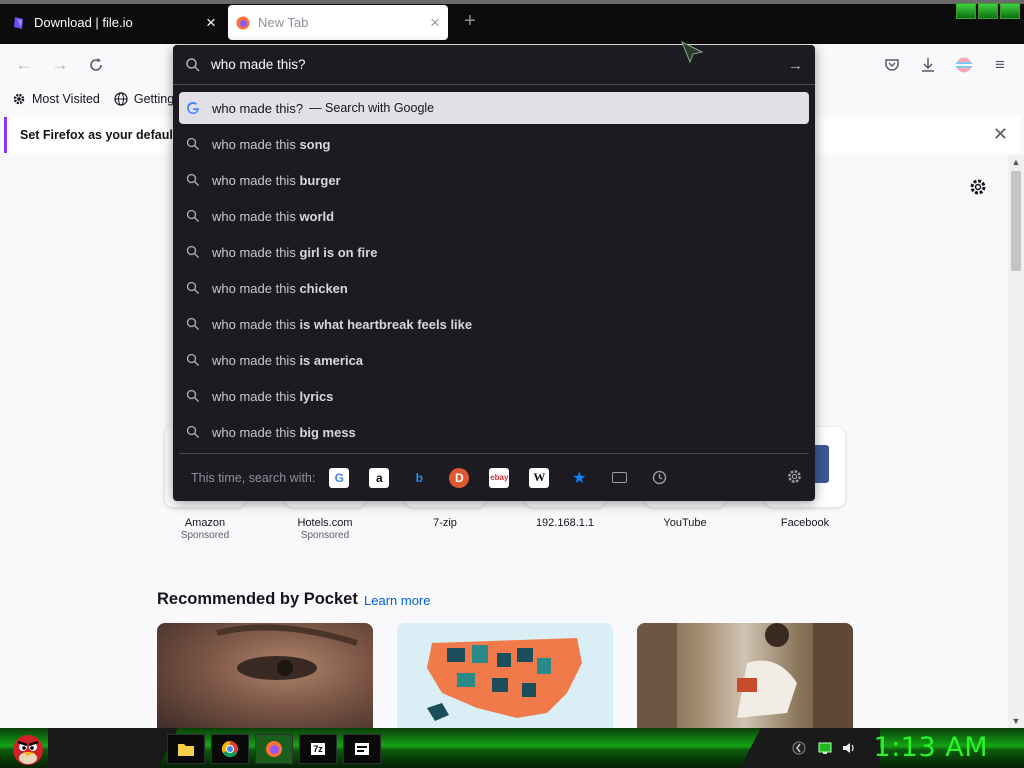 The width and height of the screenshot is (1024, 768). I want to click on tab-strip: Download | file.io × New Tab × +, so click(512, 22).